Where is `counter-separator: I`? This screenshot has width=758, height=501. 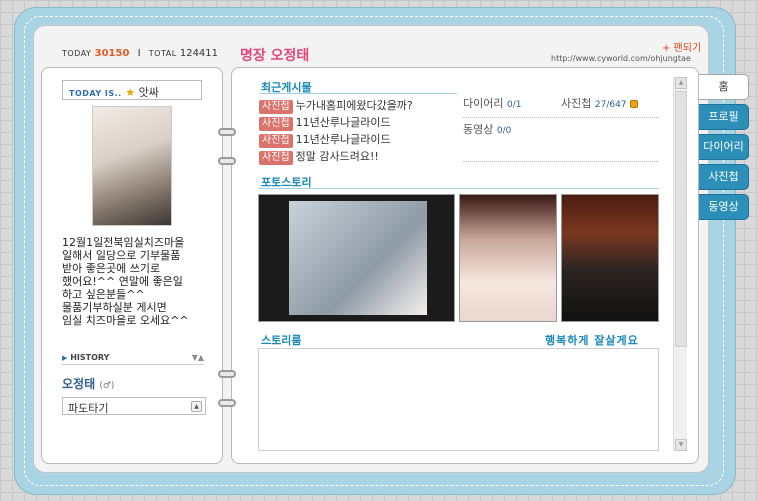
counter-separator: I is located at coordinates (139, 53).